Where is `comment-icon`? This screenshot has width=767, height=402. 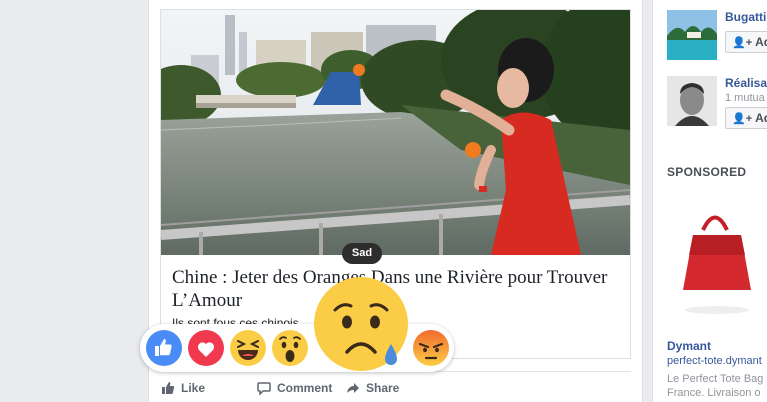 comment-icon is located at coordinates (264, 388).